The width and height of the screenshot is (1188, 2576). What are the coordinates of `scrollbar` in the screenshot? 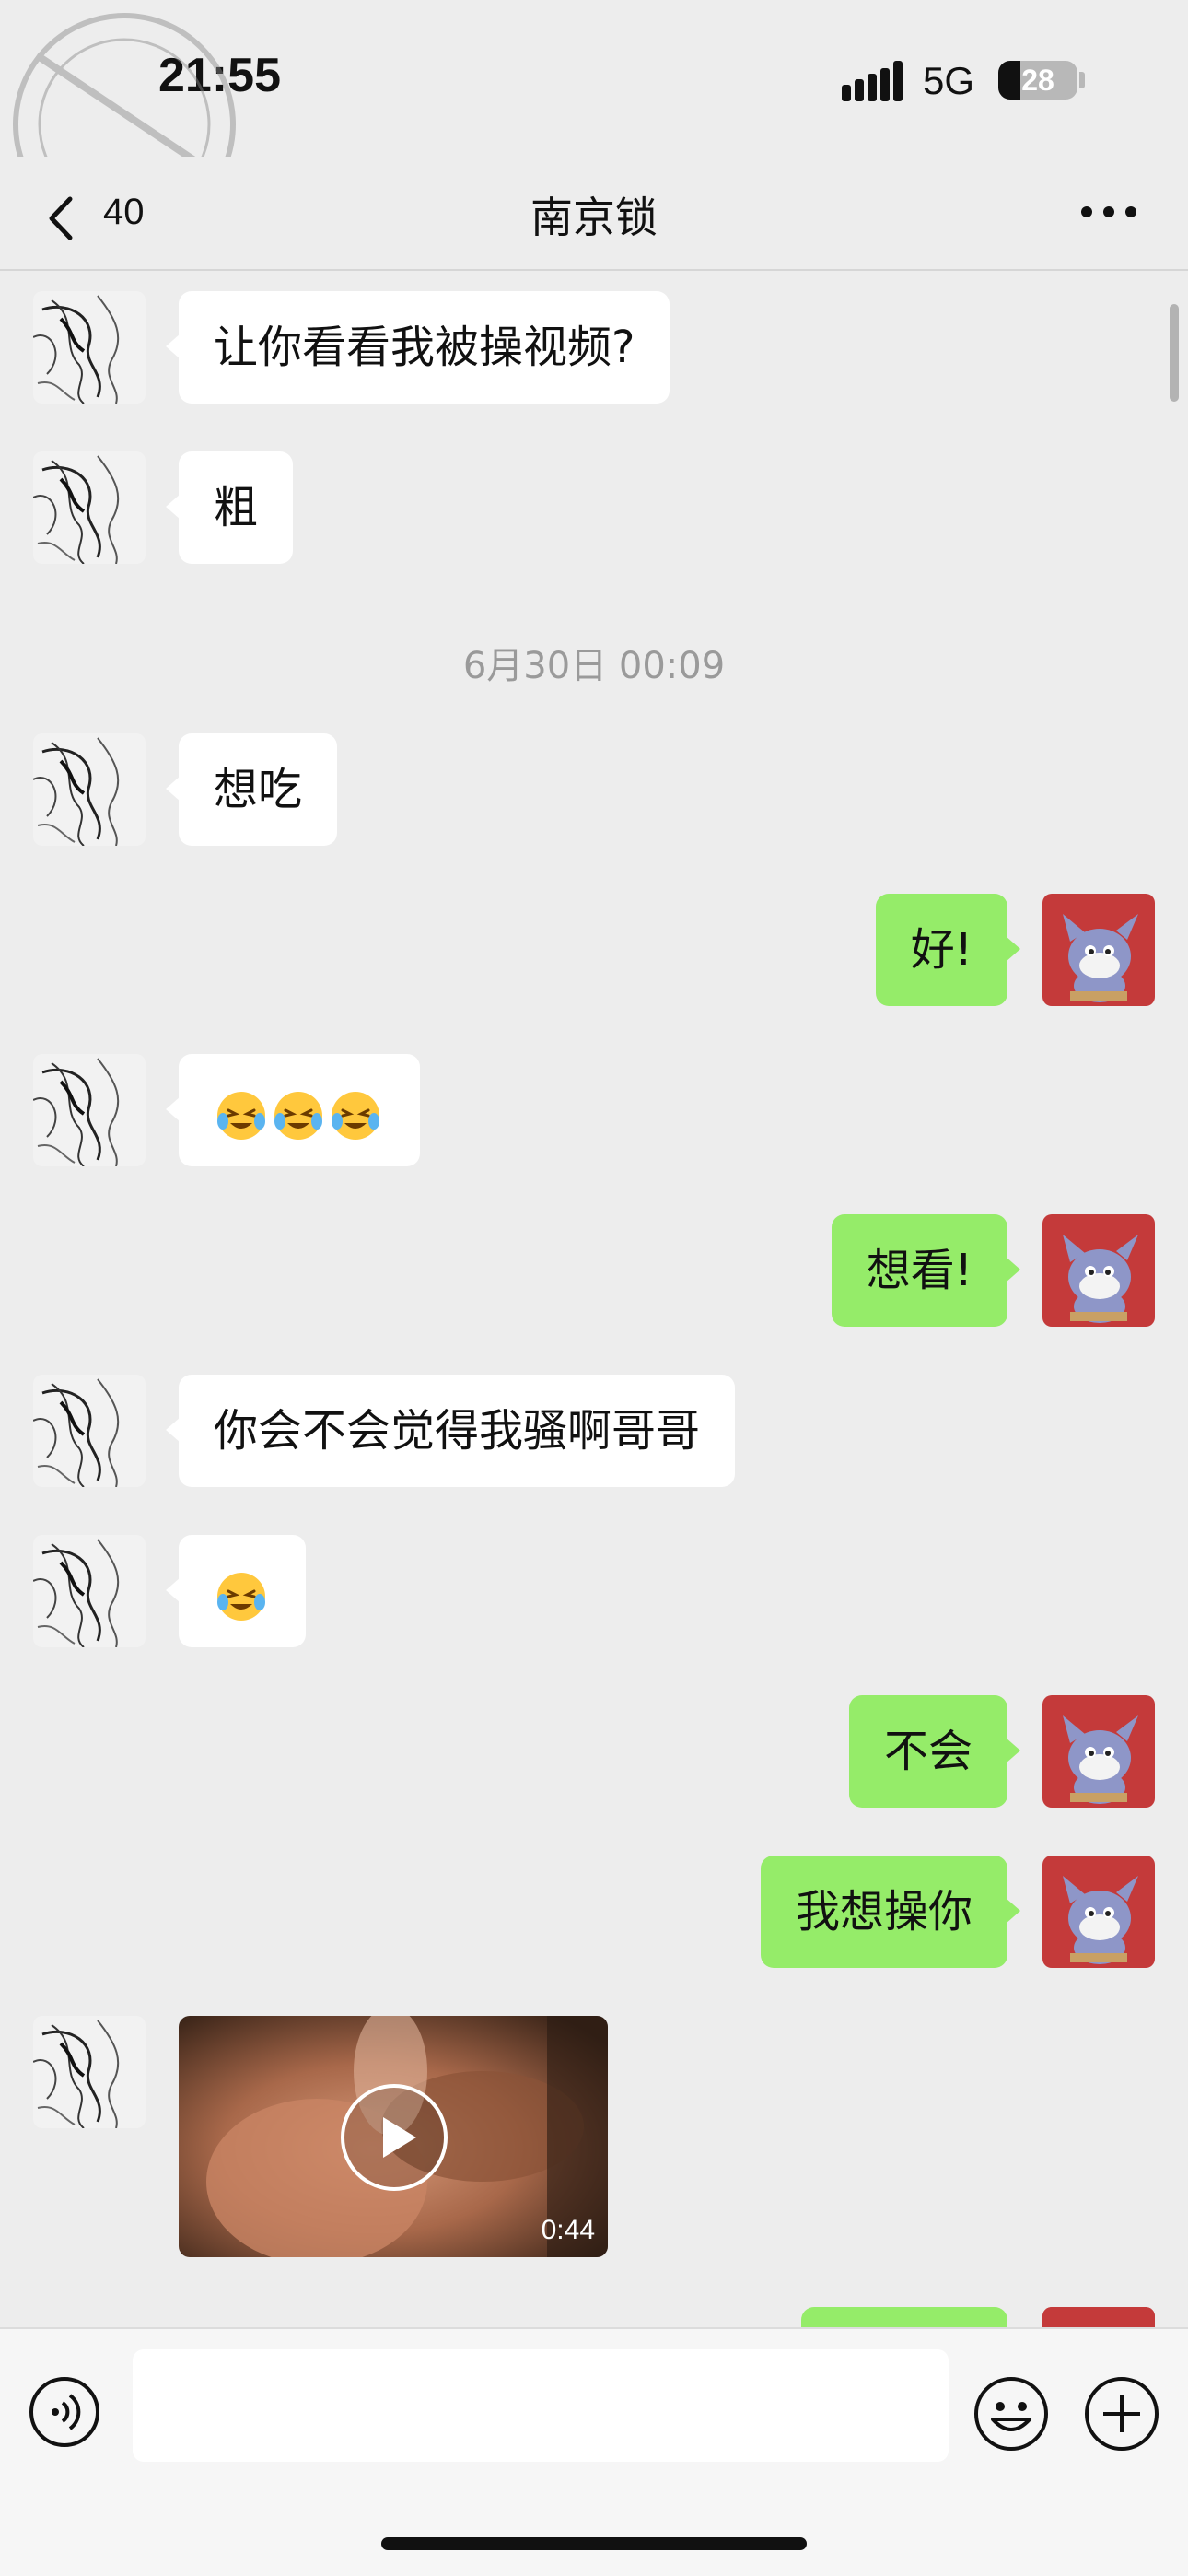 It's located at (1174, 353).